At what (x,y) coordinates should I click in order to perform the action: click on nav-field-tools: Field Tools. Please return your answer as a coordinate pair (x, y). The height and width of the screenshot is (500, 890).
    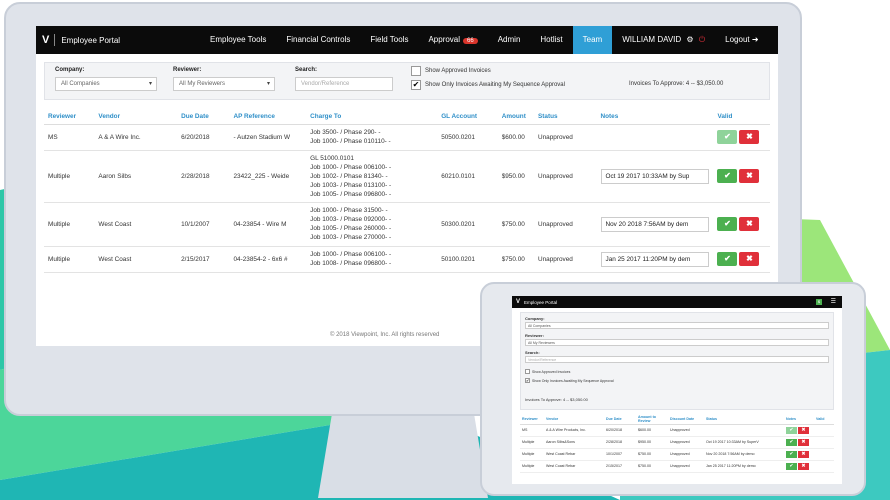
    Looking at the image, I should click on (389, 40).